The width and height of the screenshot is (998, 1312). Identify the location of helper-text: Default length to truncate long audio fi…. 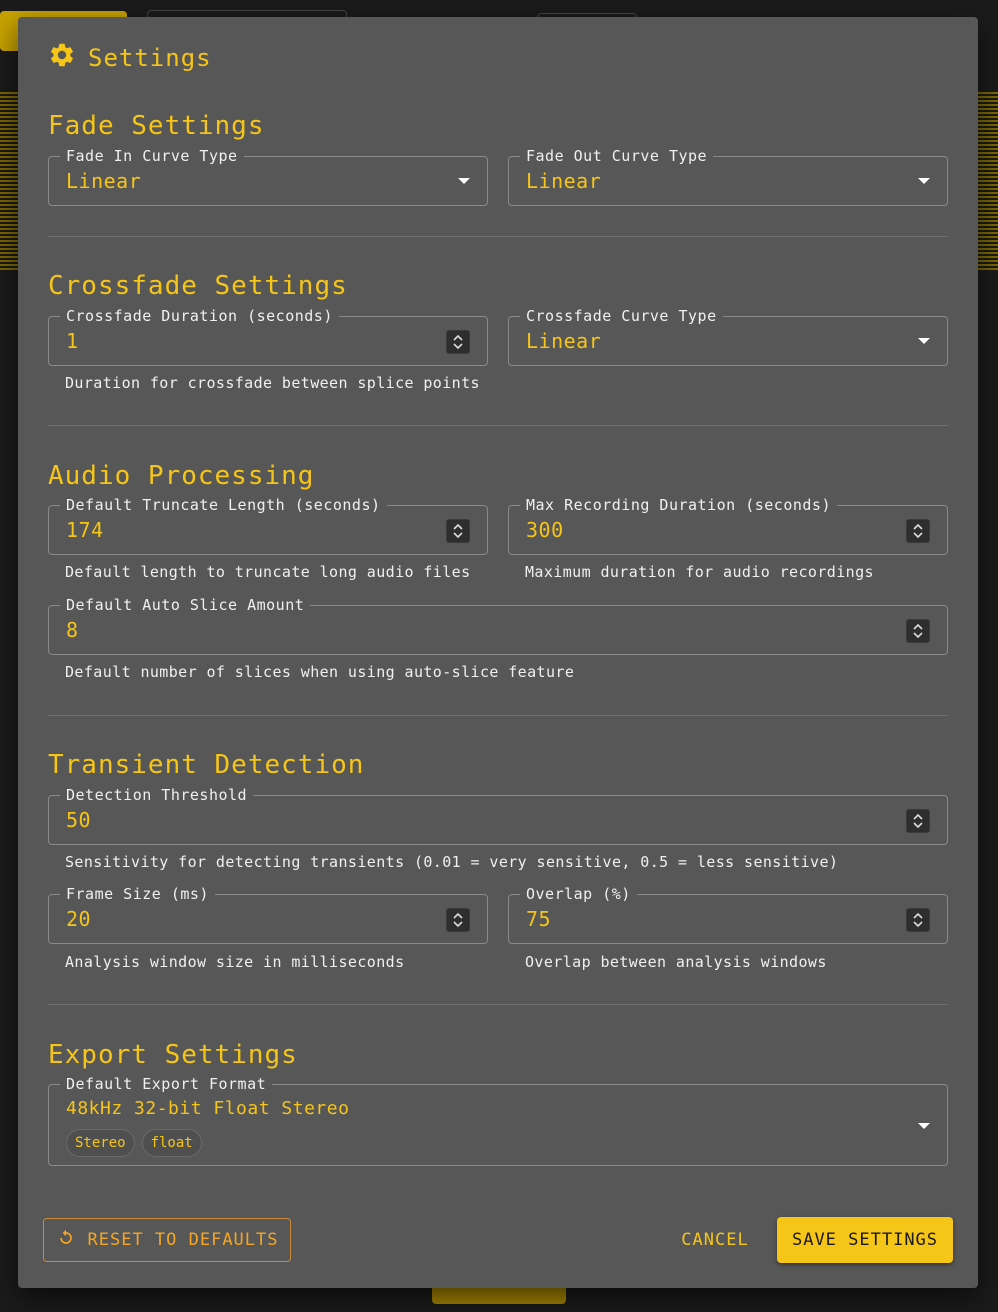
(268, 572).